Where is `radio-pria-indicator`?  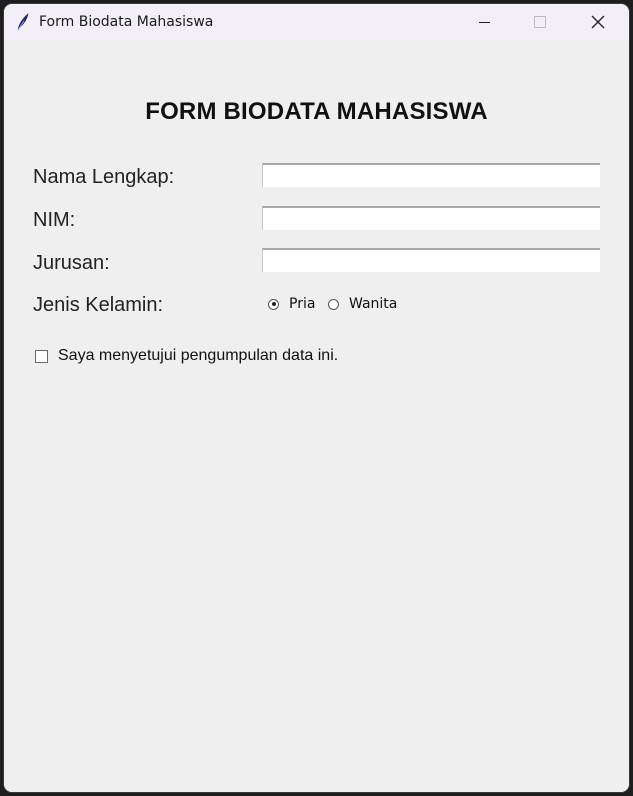
radio-pria-indicator is located at coordinates (273, 304).